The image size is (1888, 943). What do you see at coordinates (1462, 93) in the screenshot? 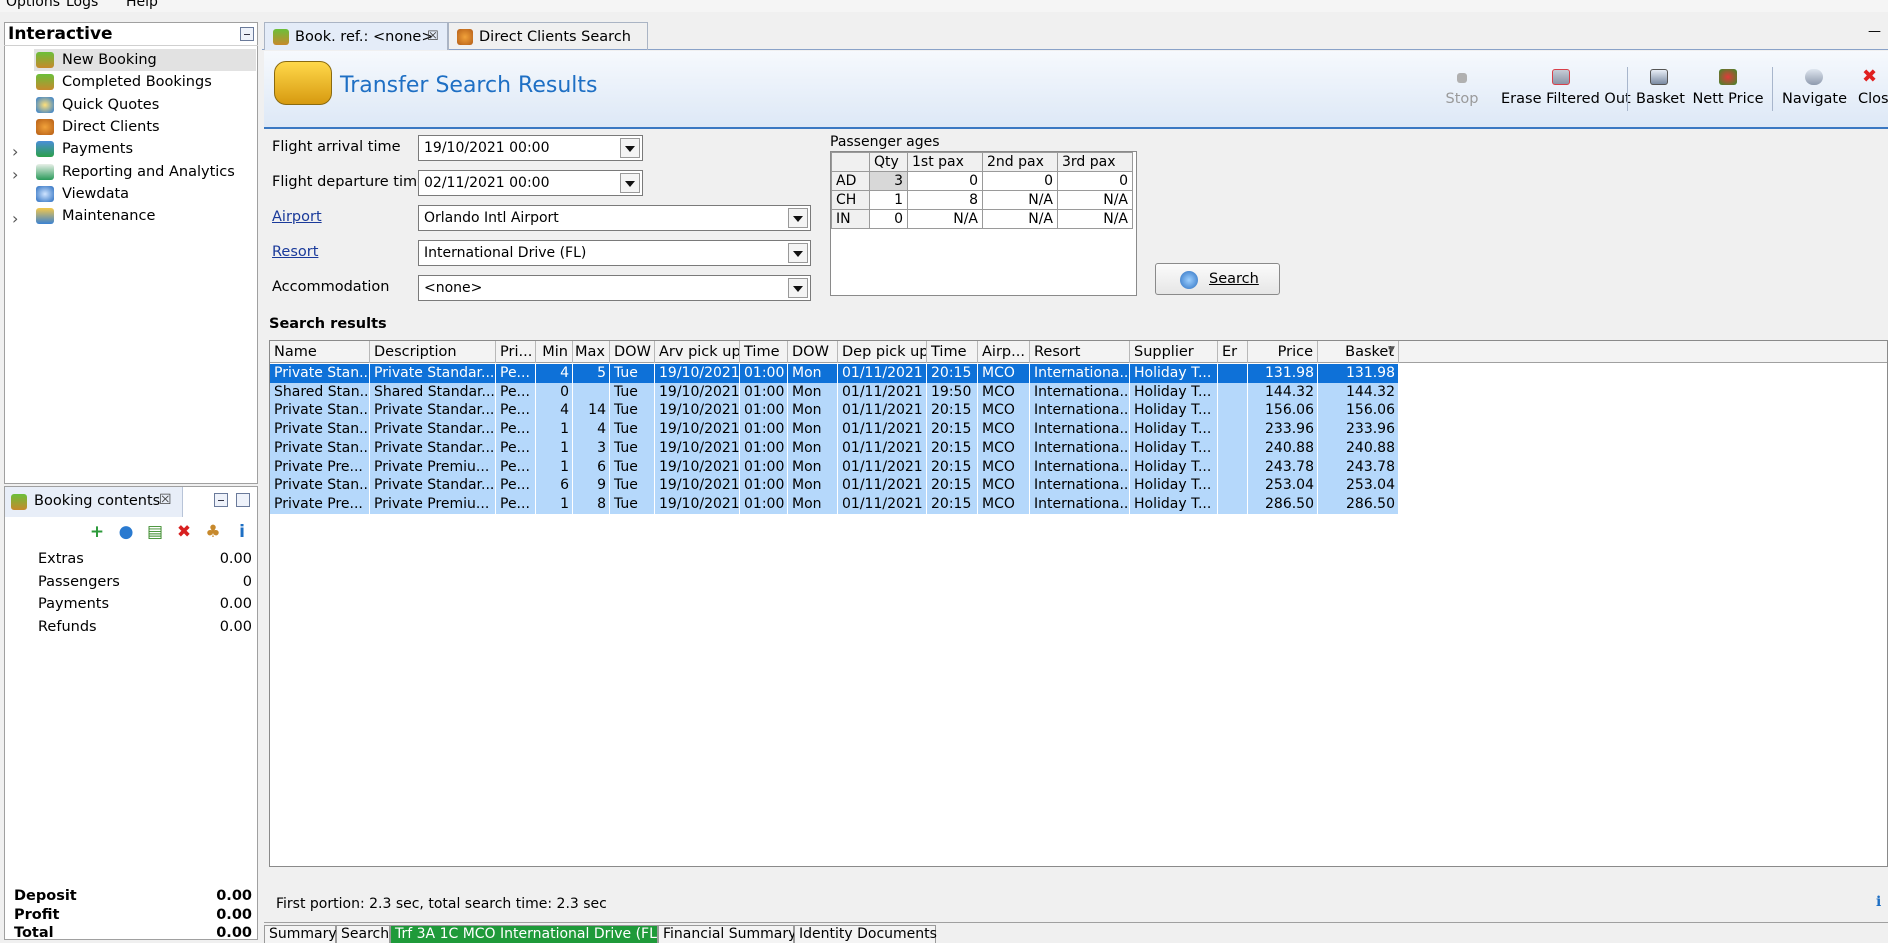
I see `stop-button: Stop` at bounding box center [1462, 93].